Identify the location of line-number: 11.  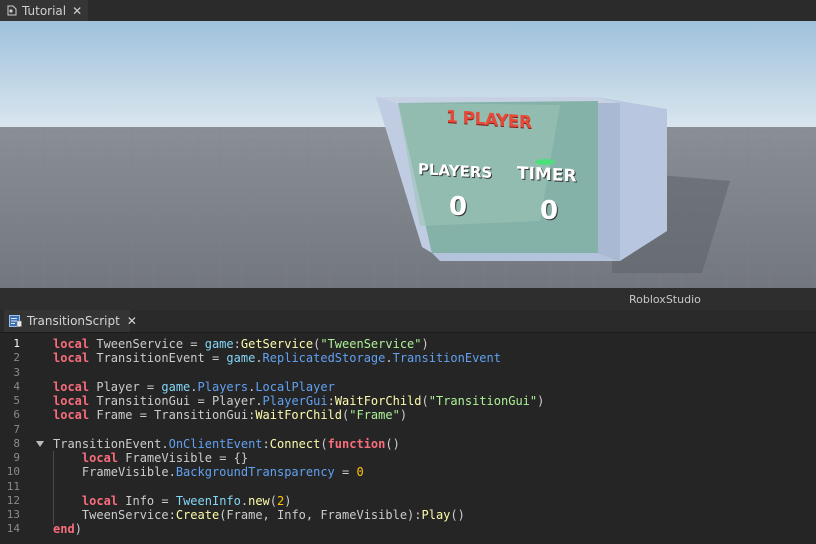
(13, 486).